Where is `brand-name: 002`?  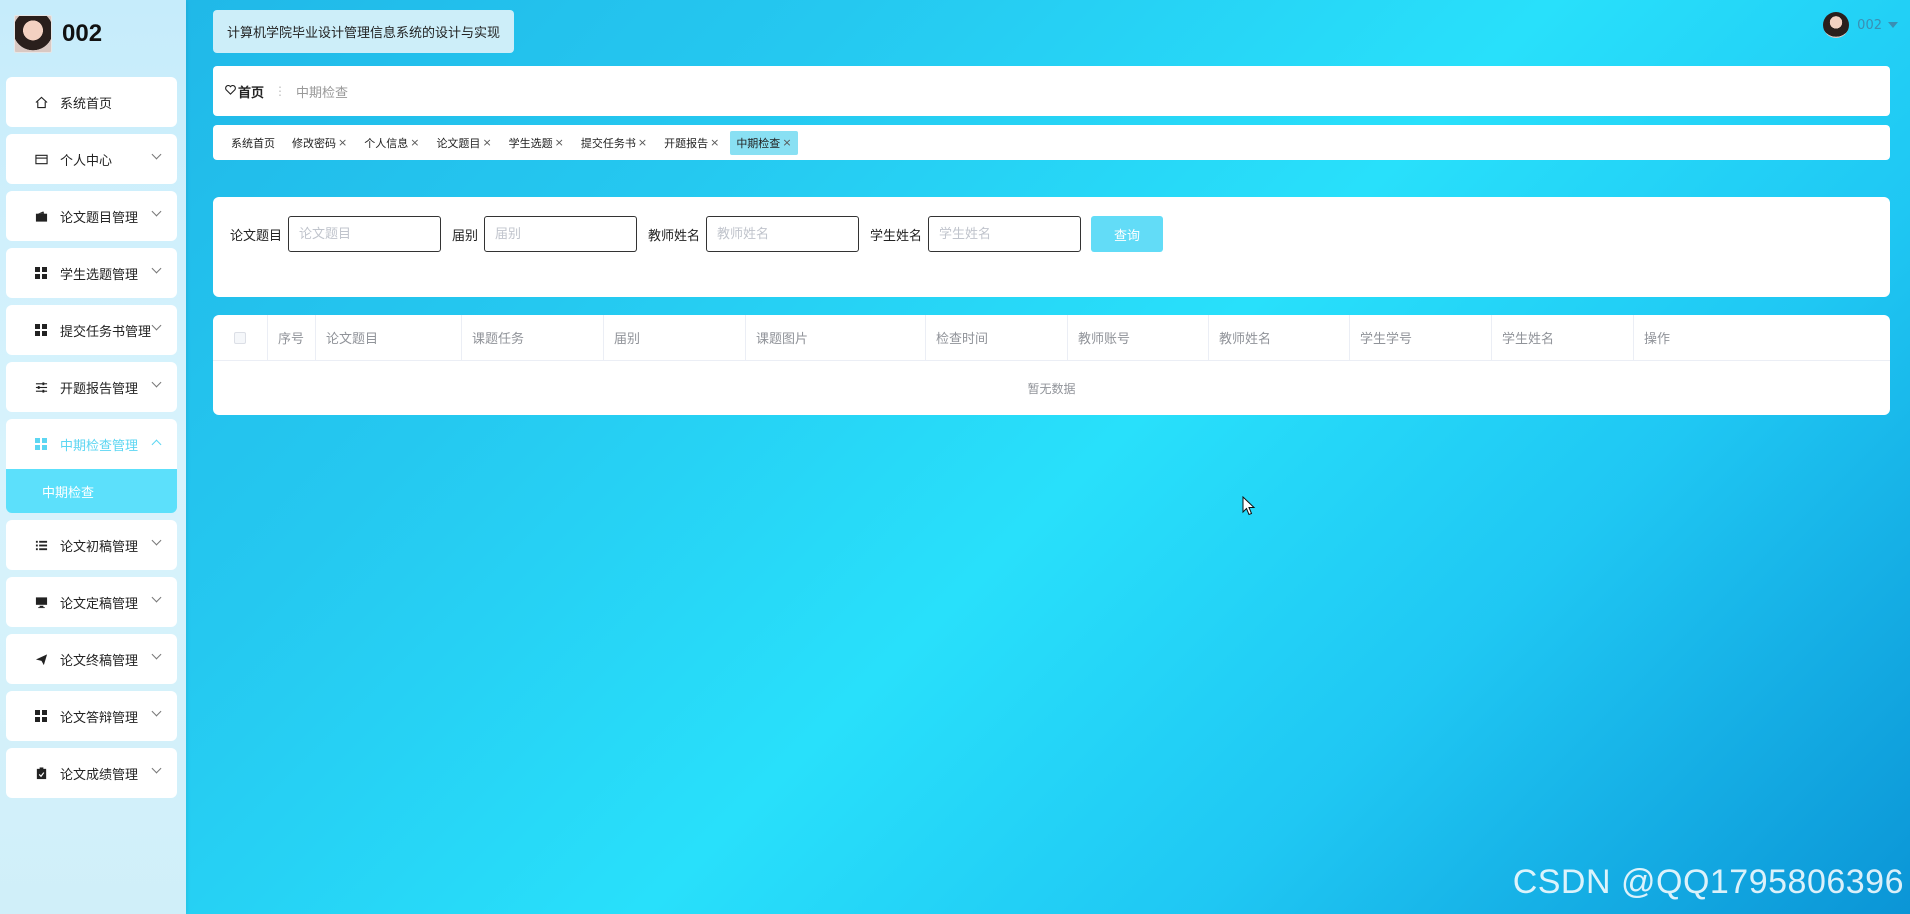
brand-name: 002 is located at coordinates (82, 33).